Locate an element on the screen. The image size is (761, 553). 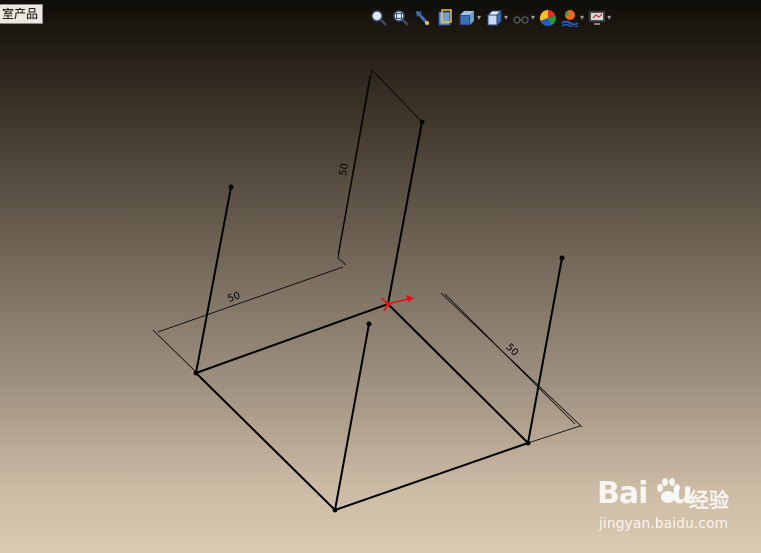
sketch-line-leg-front is located at coordinates (352, 417).